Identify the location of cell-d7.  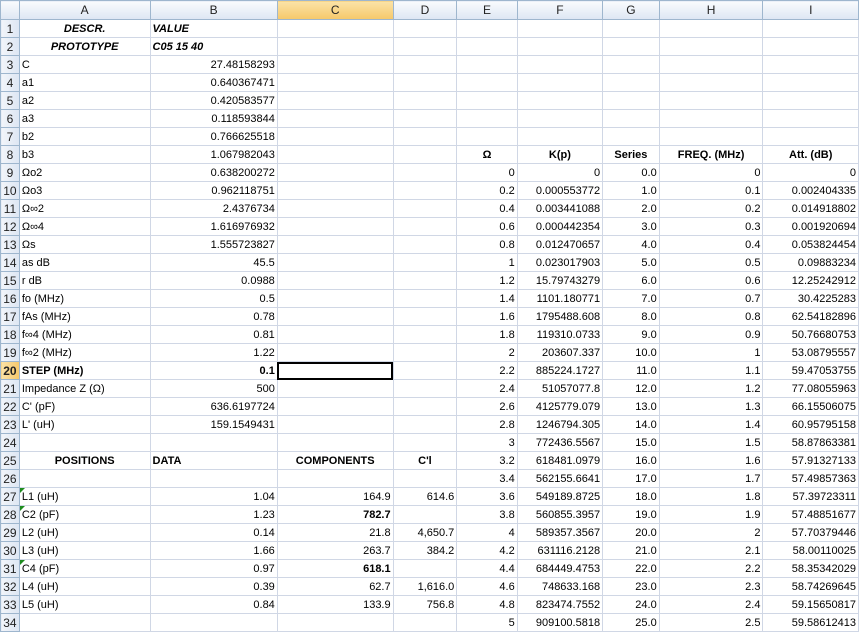
(425, 136).